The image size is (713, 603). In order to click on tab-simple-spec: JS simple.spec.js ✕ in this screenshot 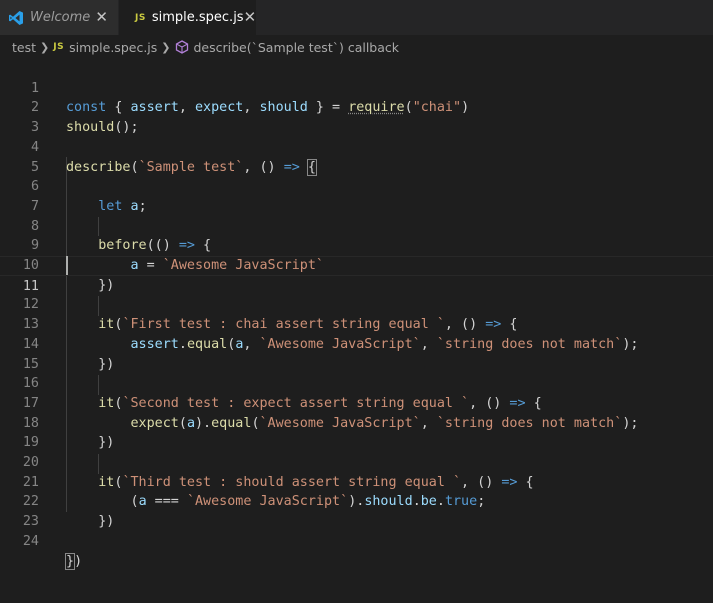, I will do `click(187, 17)`.